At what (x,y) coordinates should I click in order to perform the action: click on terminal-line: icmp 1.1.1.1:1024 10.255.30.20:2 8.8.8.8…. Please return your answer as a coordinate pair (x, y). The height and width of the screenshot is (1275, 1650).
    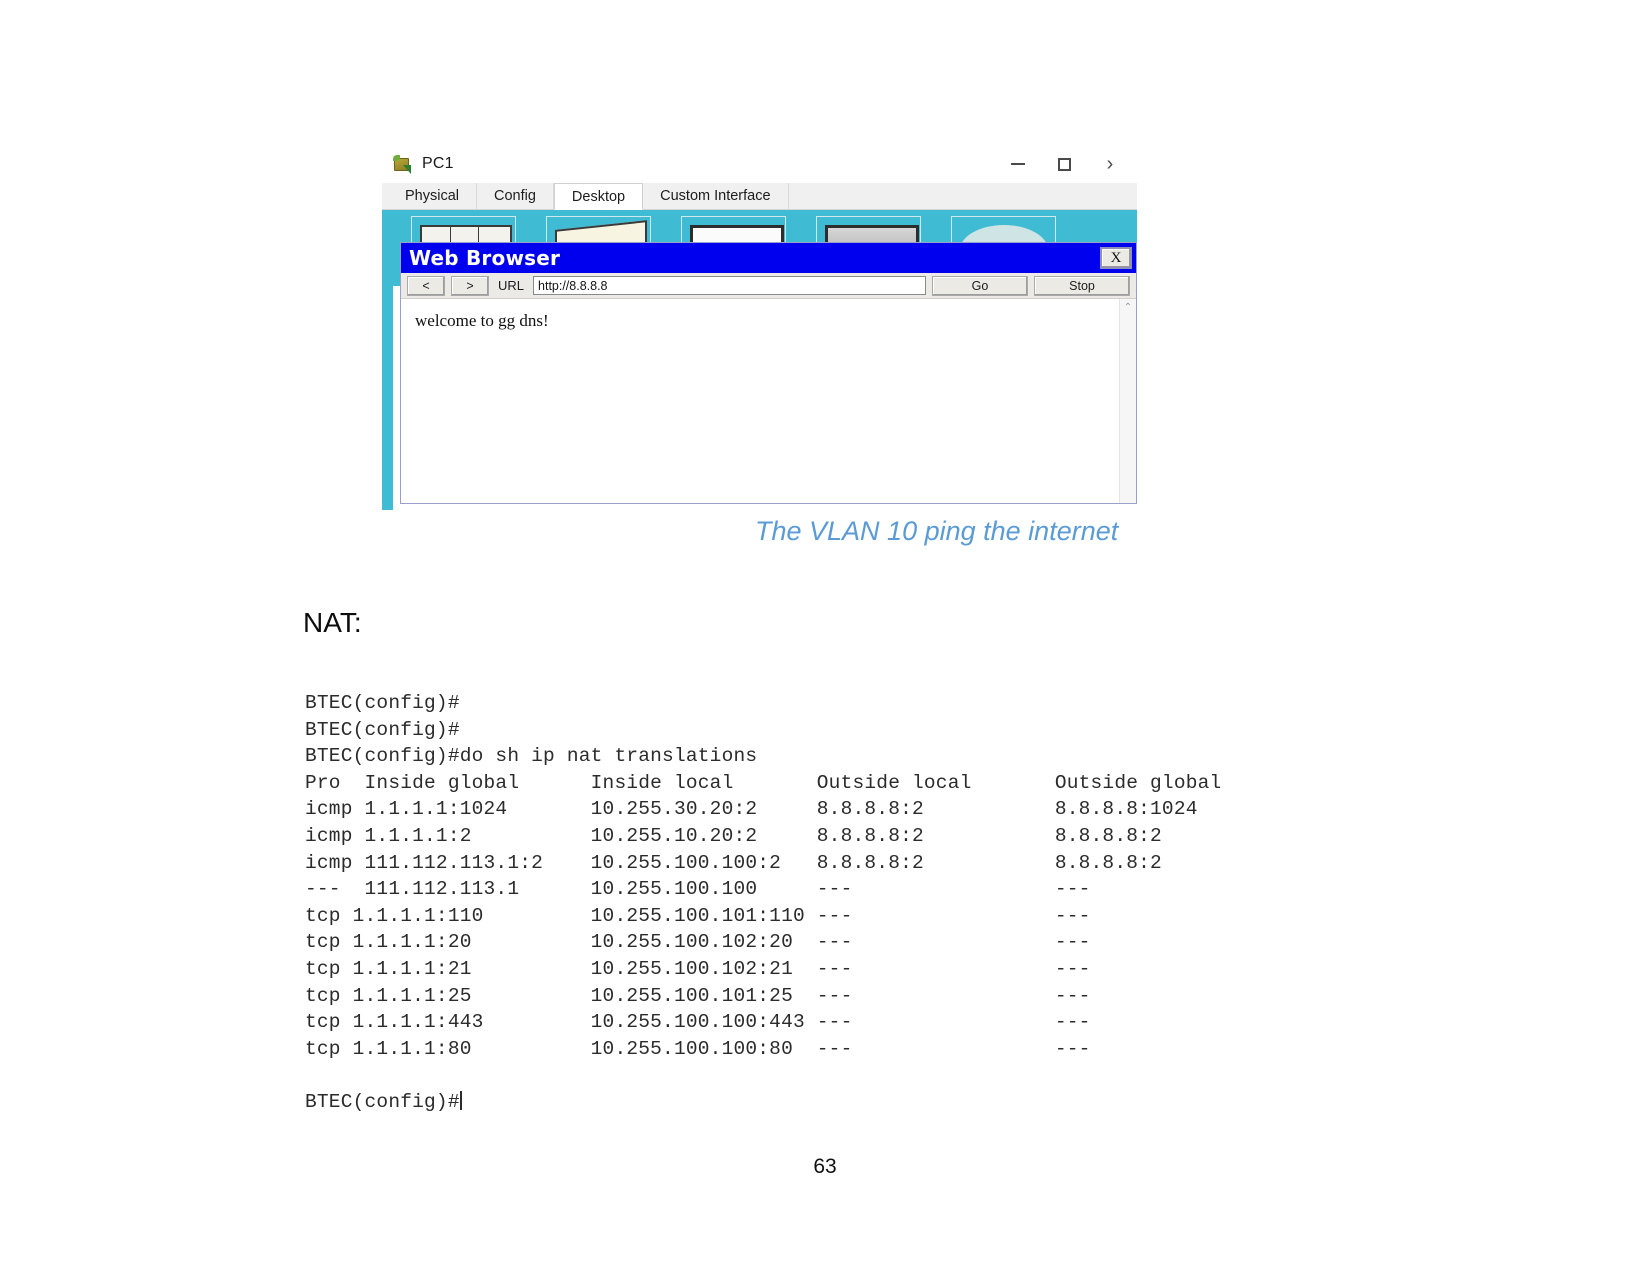
    Looking at the image, I should click on (751, 809).